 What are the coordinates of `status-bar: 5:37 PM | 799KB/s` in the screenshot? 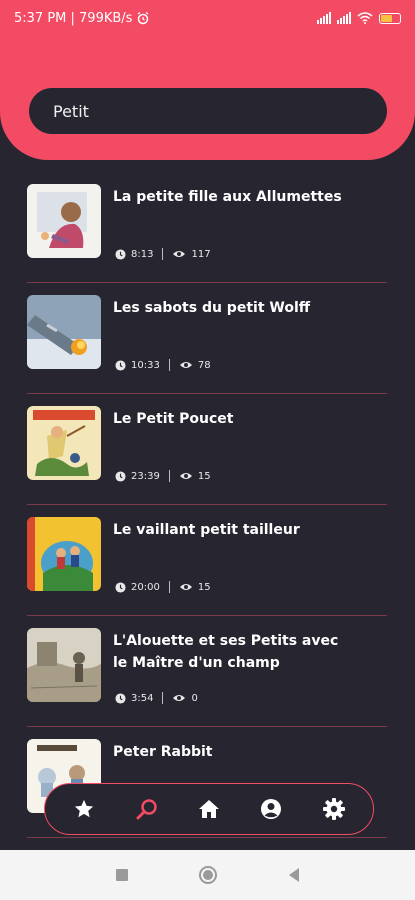 It's located at (207, 18).